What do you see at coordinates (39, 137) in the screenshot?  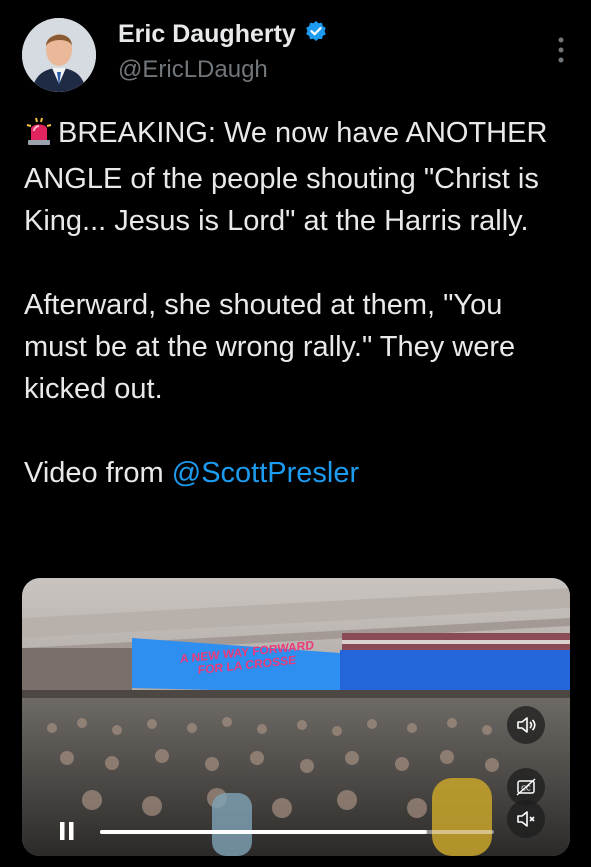 I see `siren-emoji-icon` at bounding box center [39, 137].